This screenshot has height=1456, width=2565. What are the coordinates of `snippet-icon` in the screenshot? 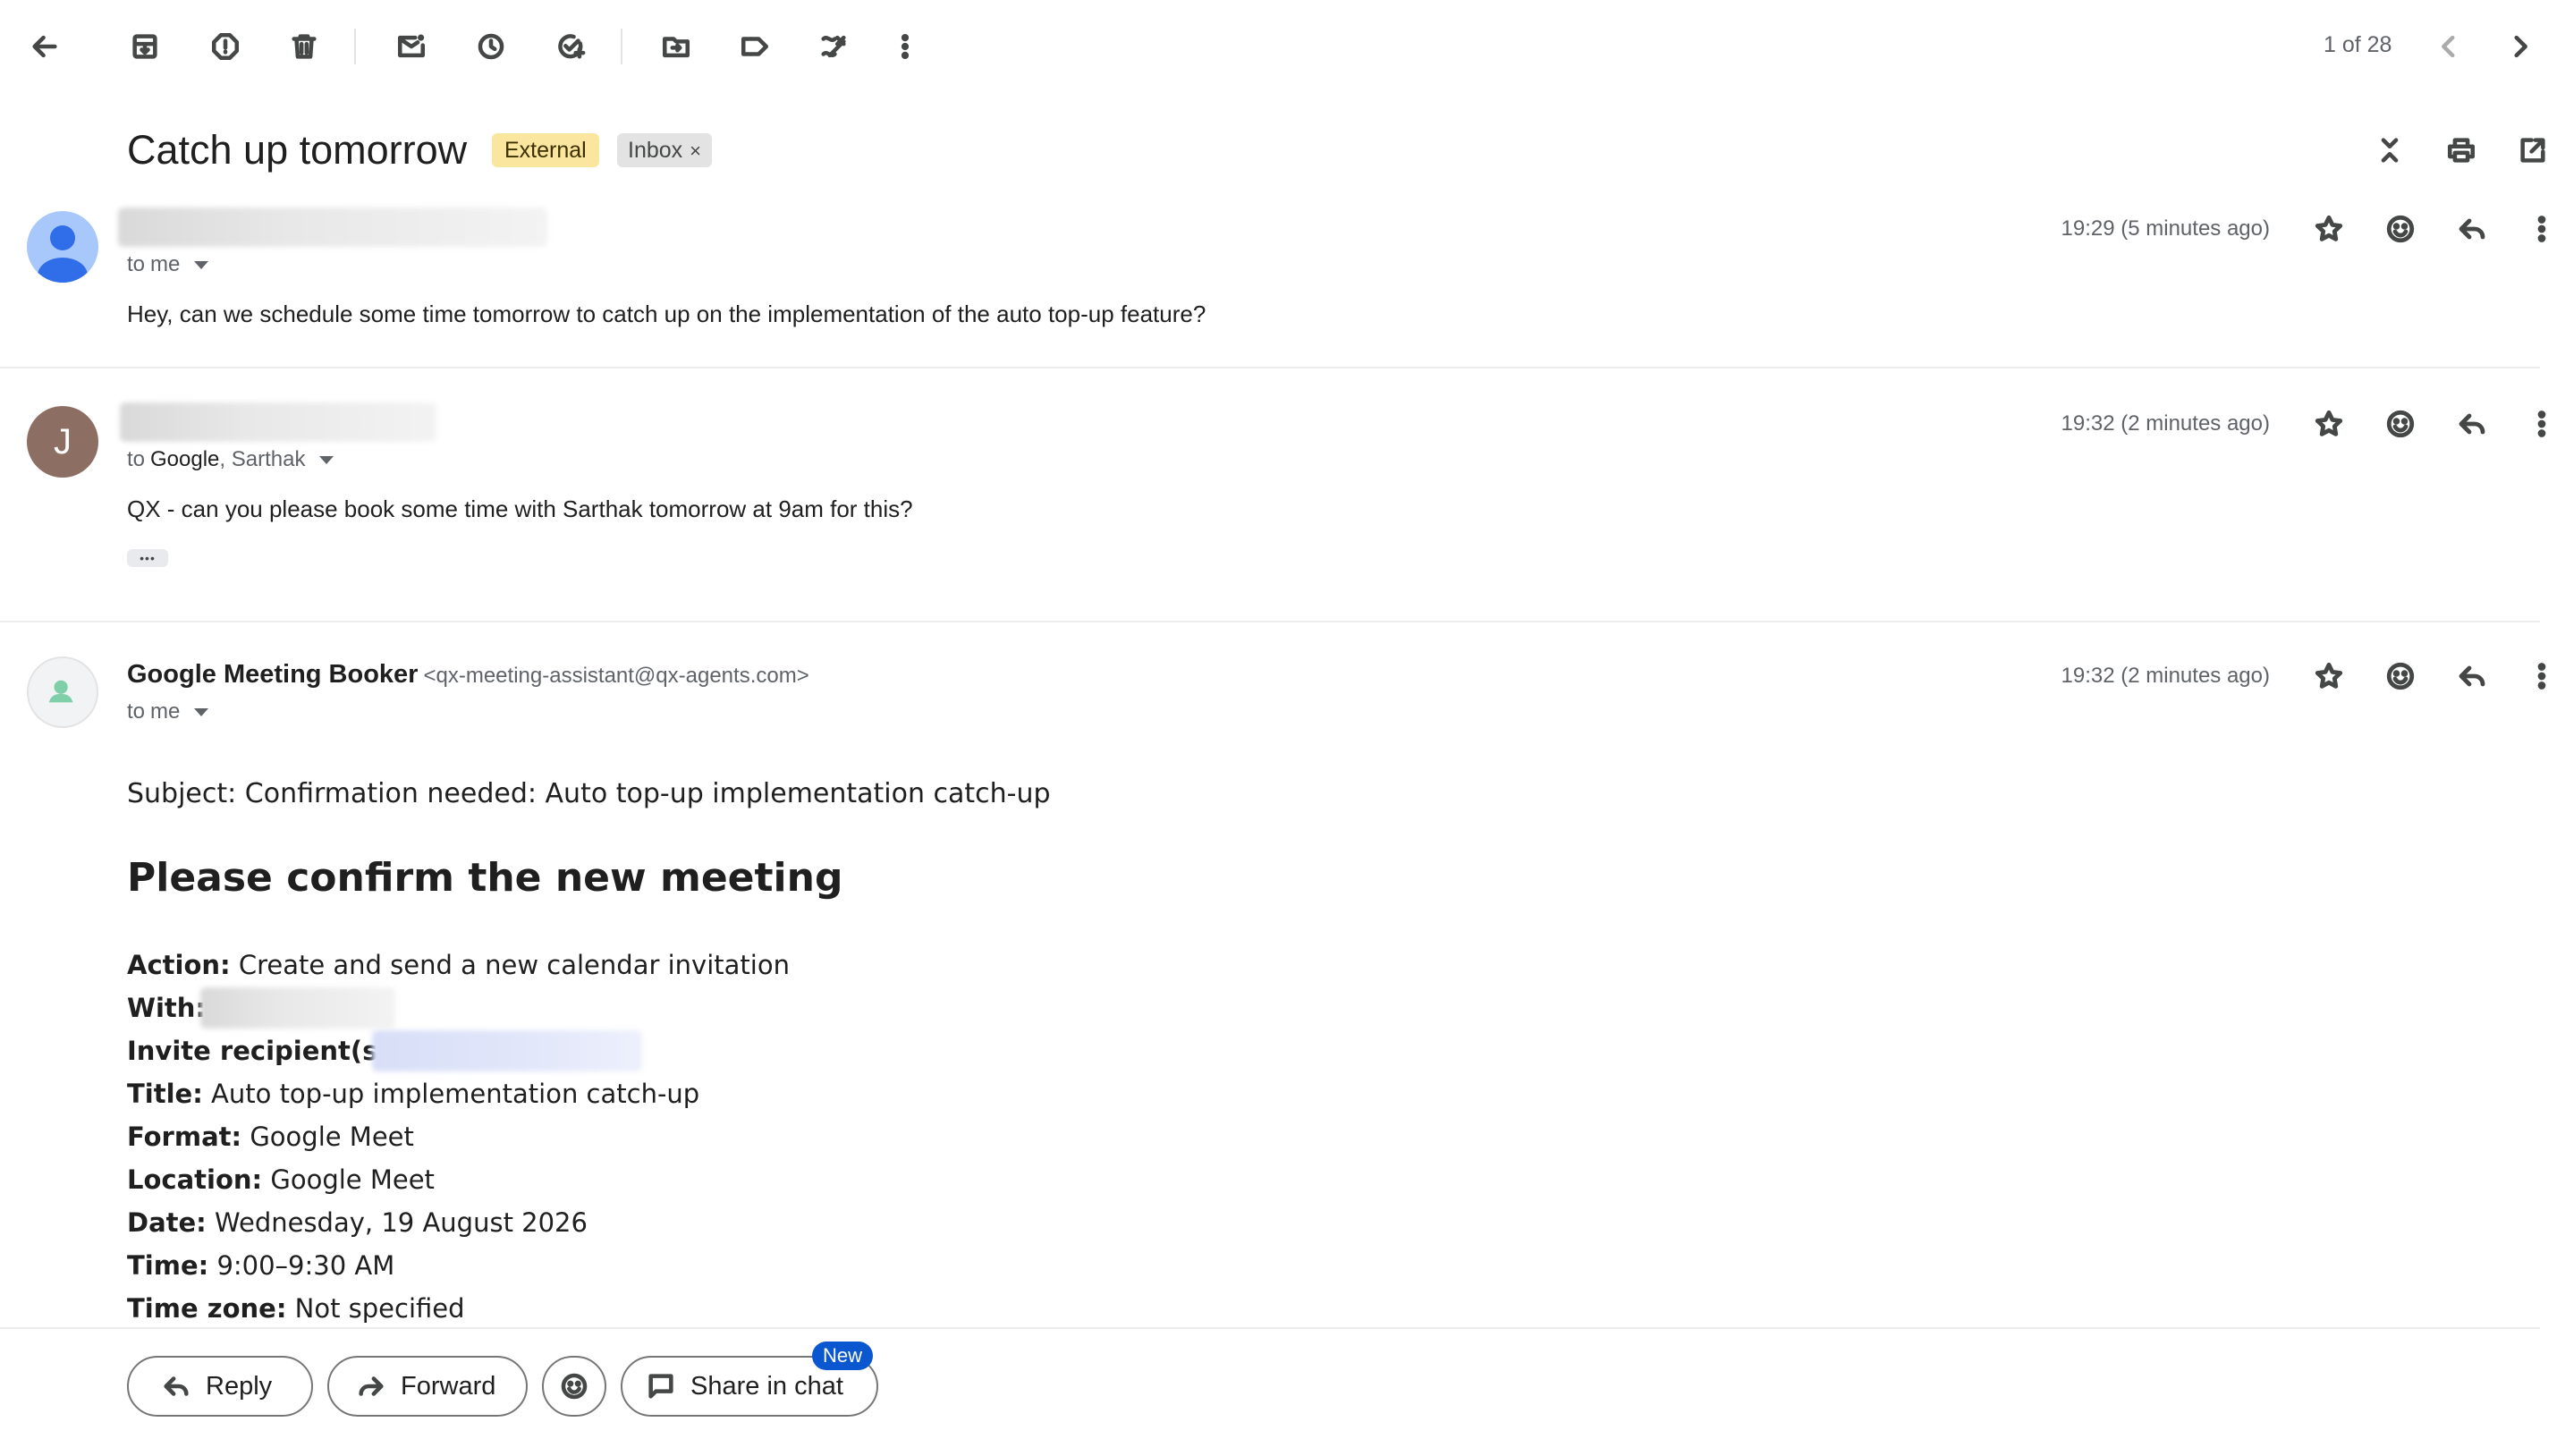 It's located at (833, 46).